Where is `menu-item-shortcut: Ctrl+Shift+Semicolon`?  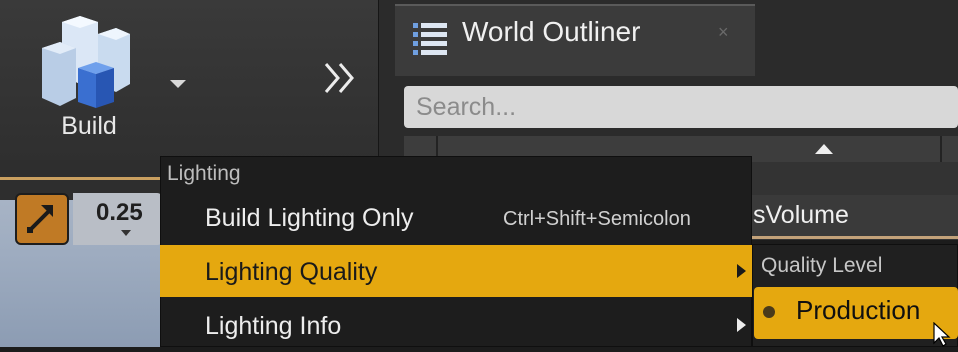
menu-item-shortcut: Ctrl+Shift+Semicolon is located at coordinates (597, 219).